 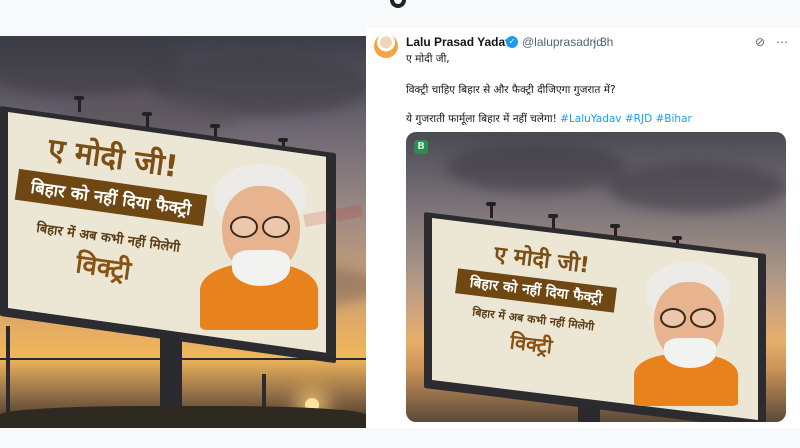 What do you see at coordinates (674, 119) in the screenshot?
I see `hashtag-bihar: #Bihar` at bounding box center [674, 119].